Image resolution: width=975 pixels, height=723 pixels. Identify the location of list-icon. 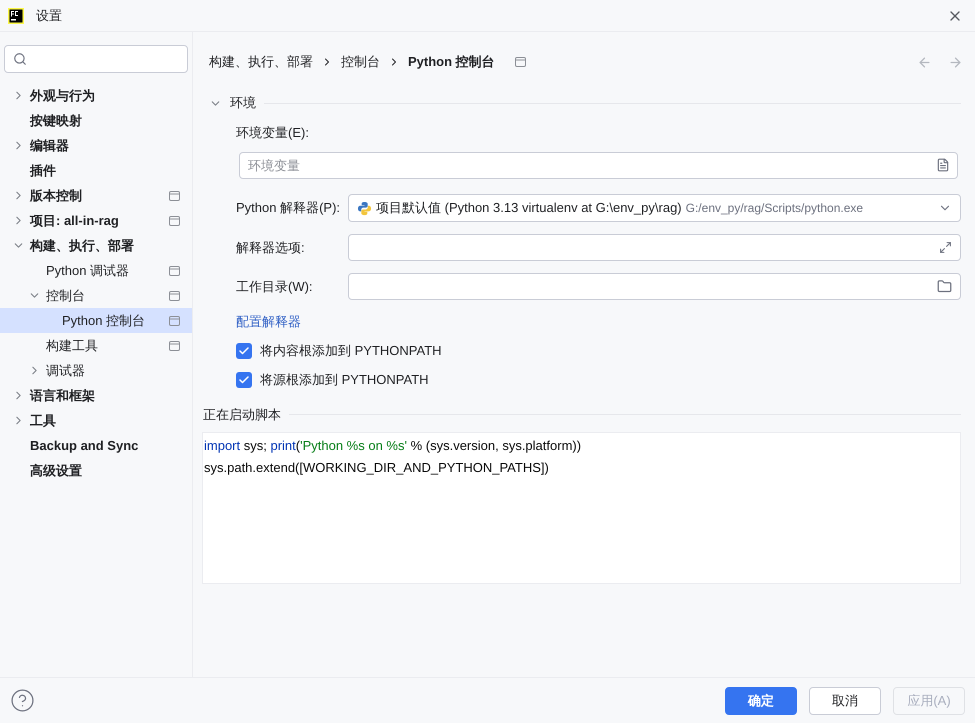
(943, 165).